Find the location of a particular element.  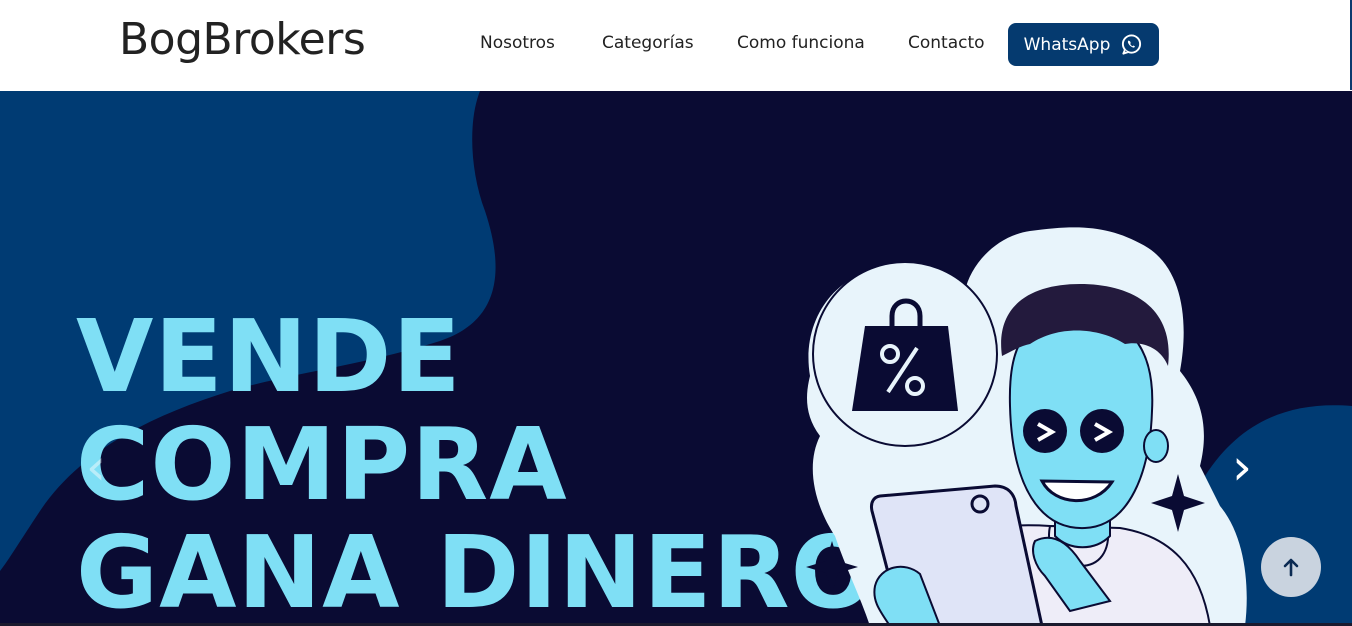

scroll-to-top-button is located at coordinates (1291, 567).